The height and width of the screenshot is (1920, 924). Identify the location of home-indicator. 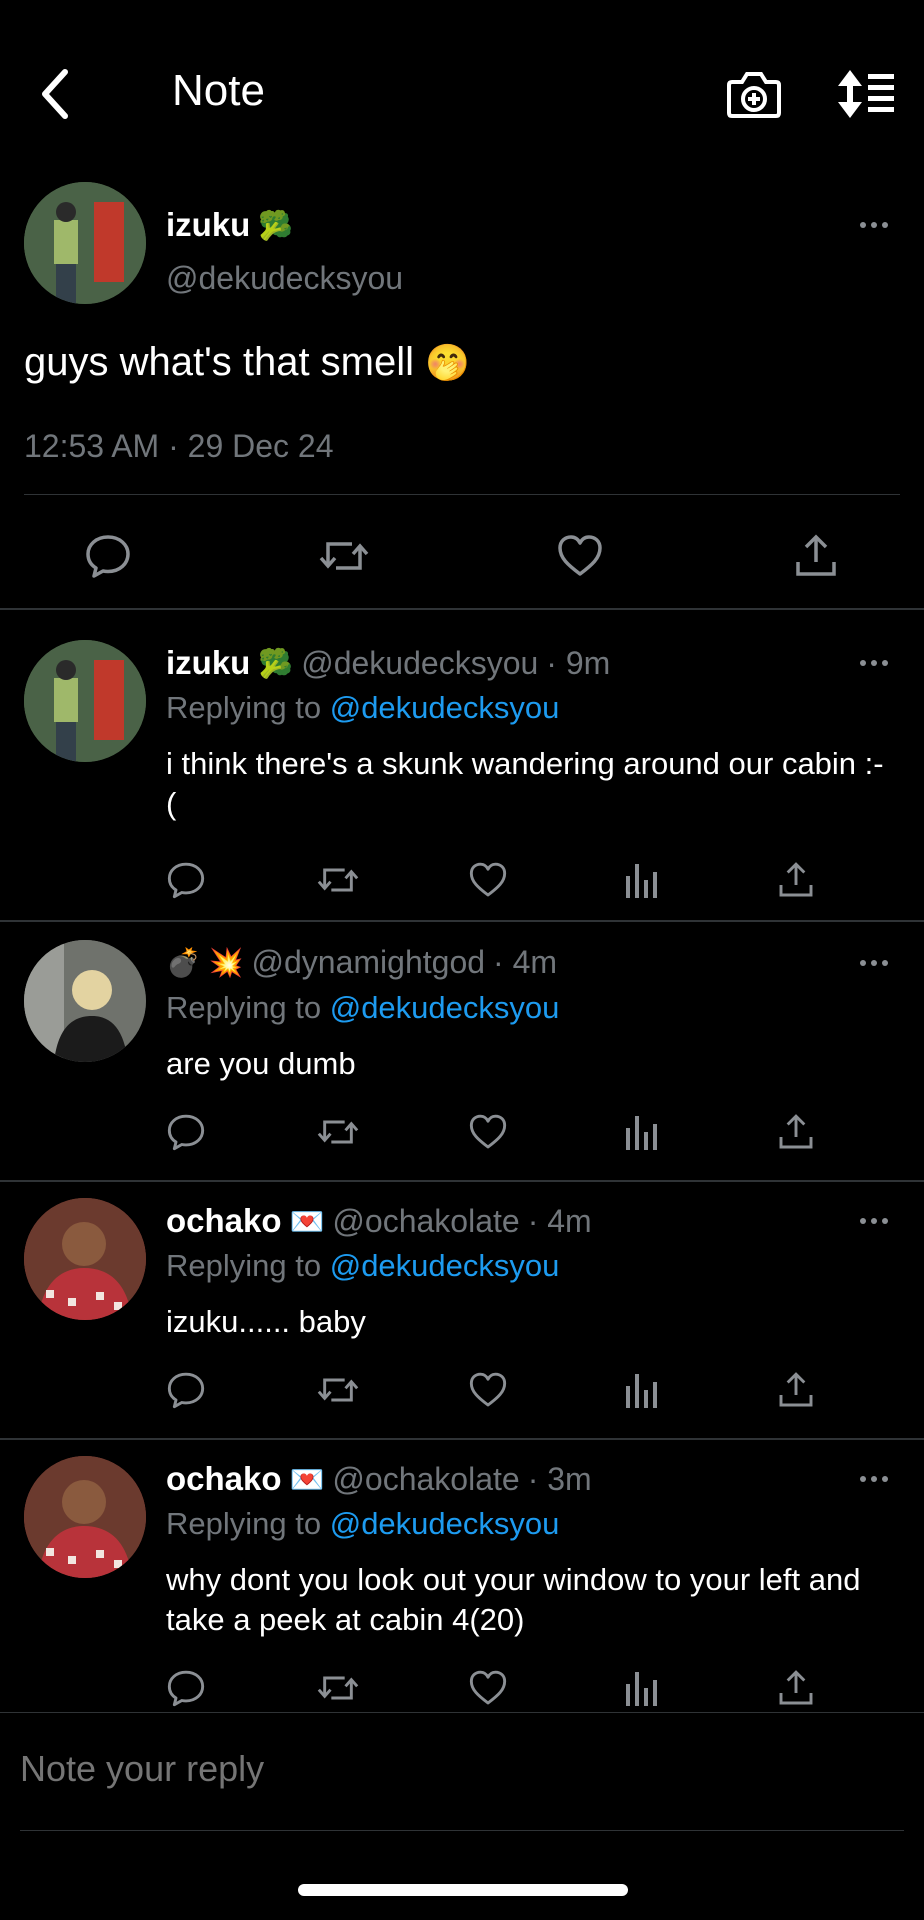
(463, 1890).